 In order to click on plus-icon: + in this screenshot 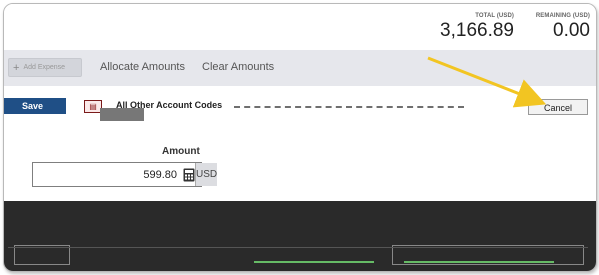, I will do `click(16, 67)`.